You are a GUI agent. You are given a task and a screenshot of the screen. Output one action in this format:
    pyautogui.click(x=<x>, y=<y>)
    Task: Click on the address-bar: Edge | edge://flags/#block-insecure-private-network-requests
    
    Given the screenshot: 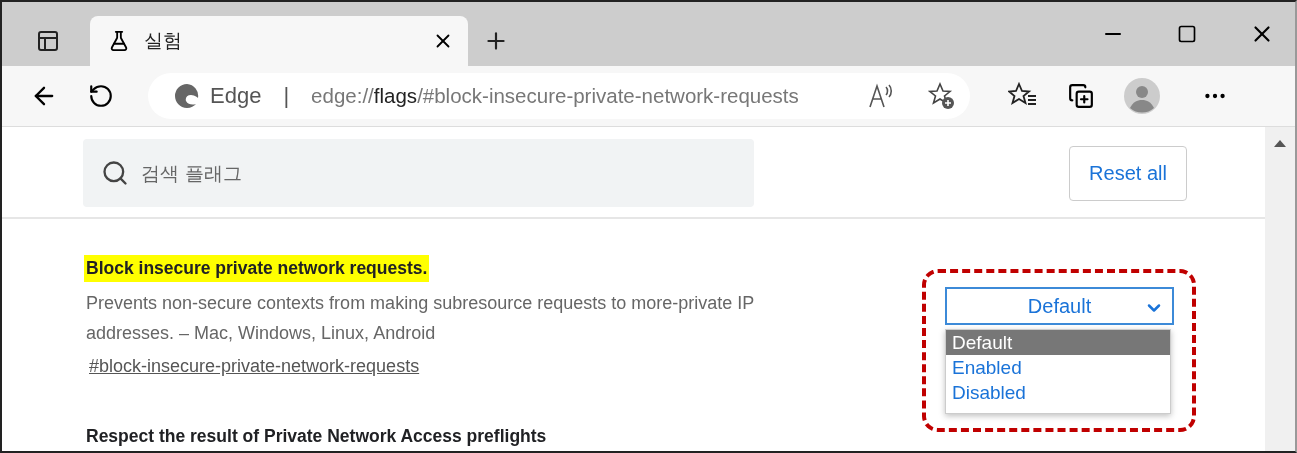 What is the action you would take?
    pyautogui.click(x=559, y=96)
    